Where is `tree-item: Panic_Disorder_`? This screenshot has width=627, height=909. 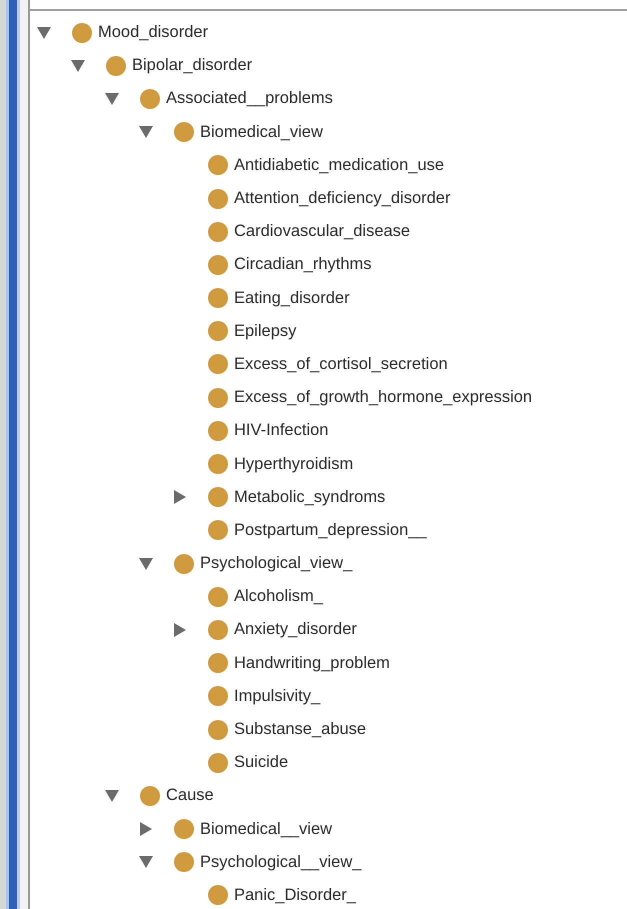 tree-item: Panic_Disorder_ is located at coordinates (295, 895).